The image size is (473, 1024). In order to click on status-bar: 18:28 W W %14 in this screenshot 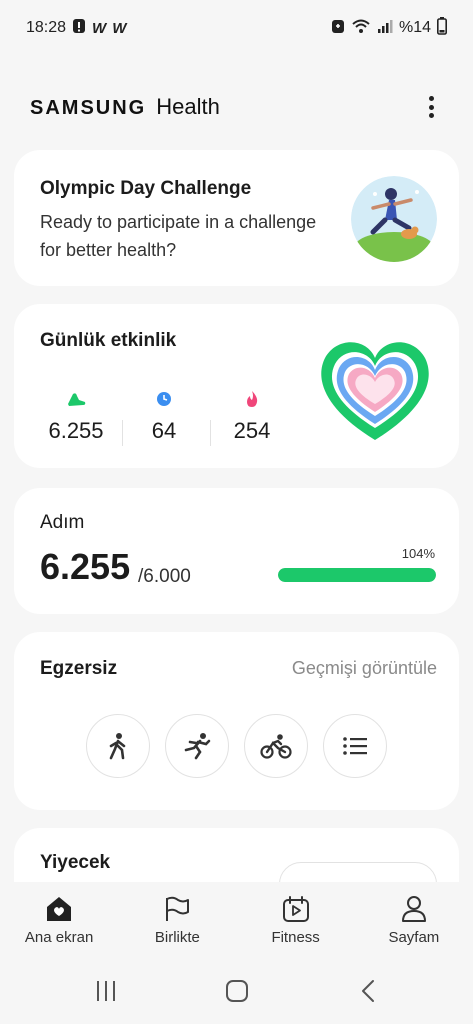, I will do `click(236, 28)`.